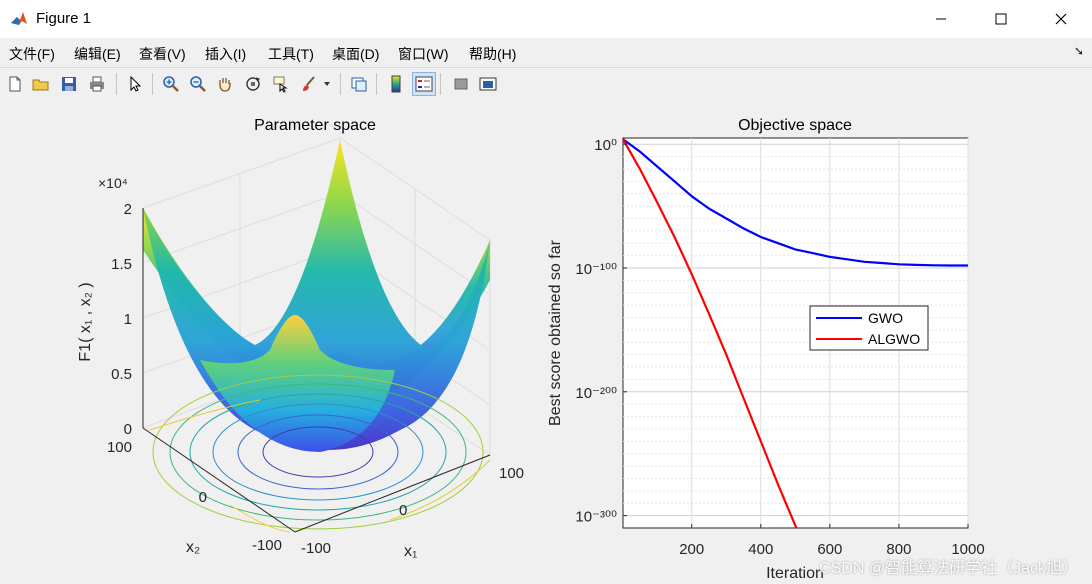 Image resolution: width=1092 pixels, height=584 pixels. I want to click on print-icon, so click(97, 84).